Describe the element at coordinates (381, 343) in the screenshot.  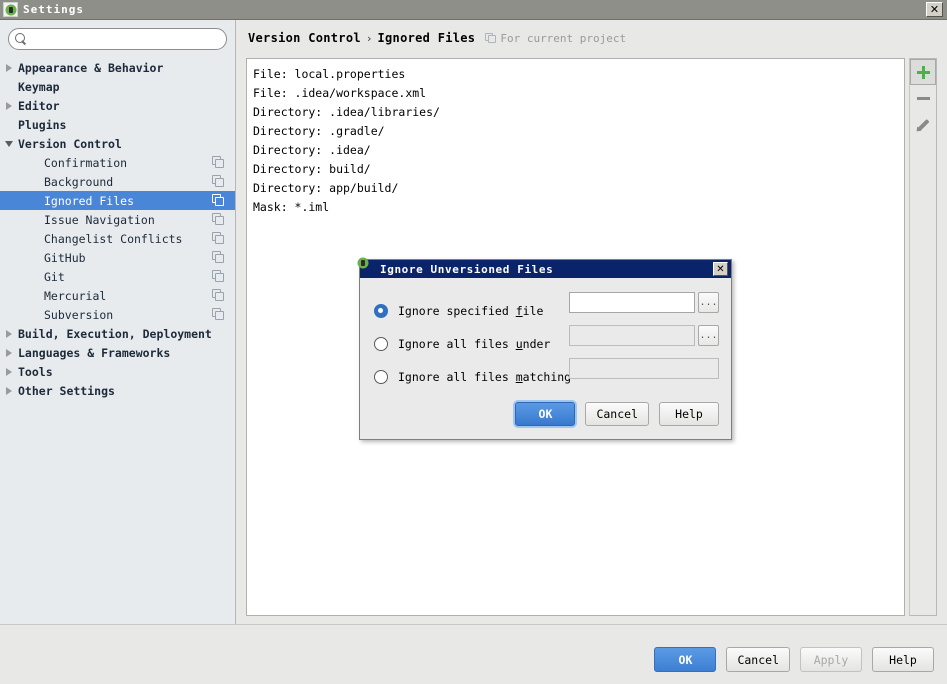
I see `radio-ignore-all-files-under` at that location.